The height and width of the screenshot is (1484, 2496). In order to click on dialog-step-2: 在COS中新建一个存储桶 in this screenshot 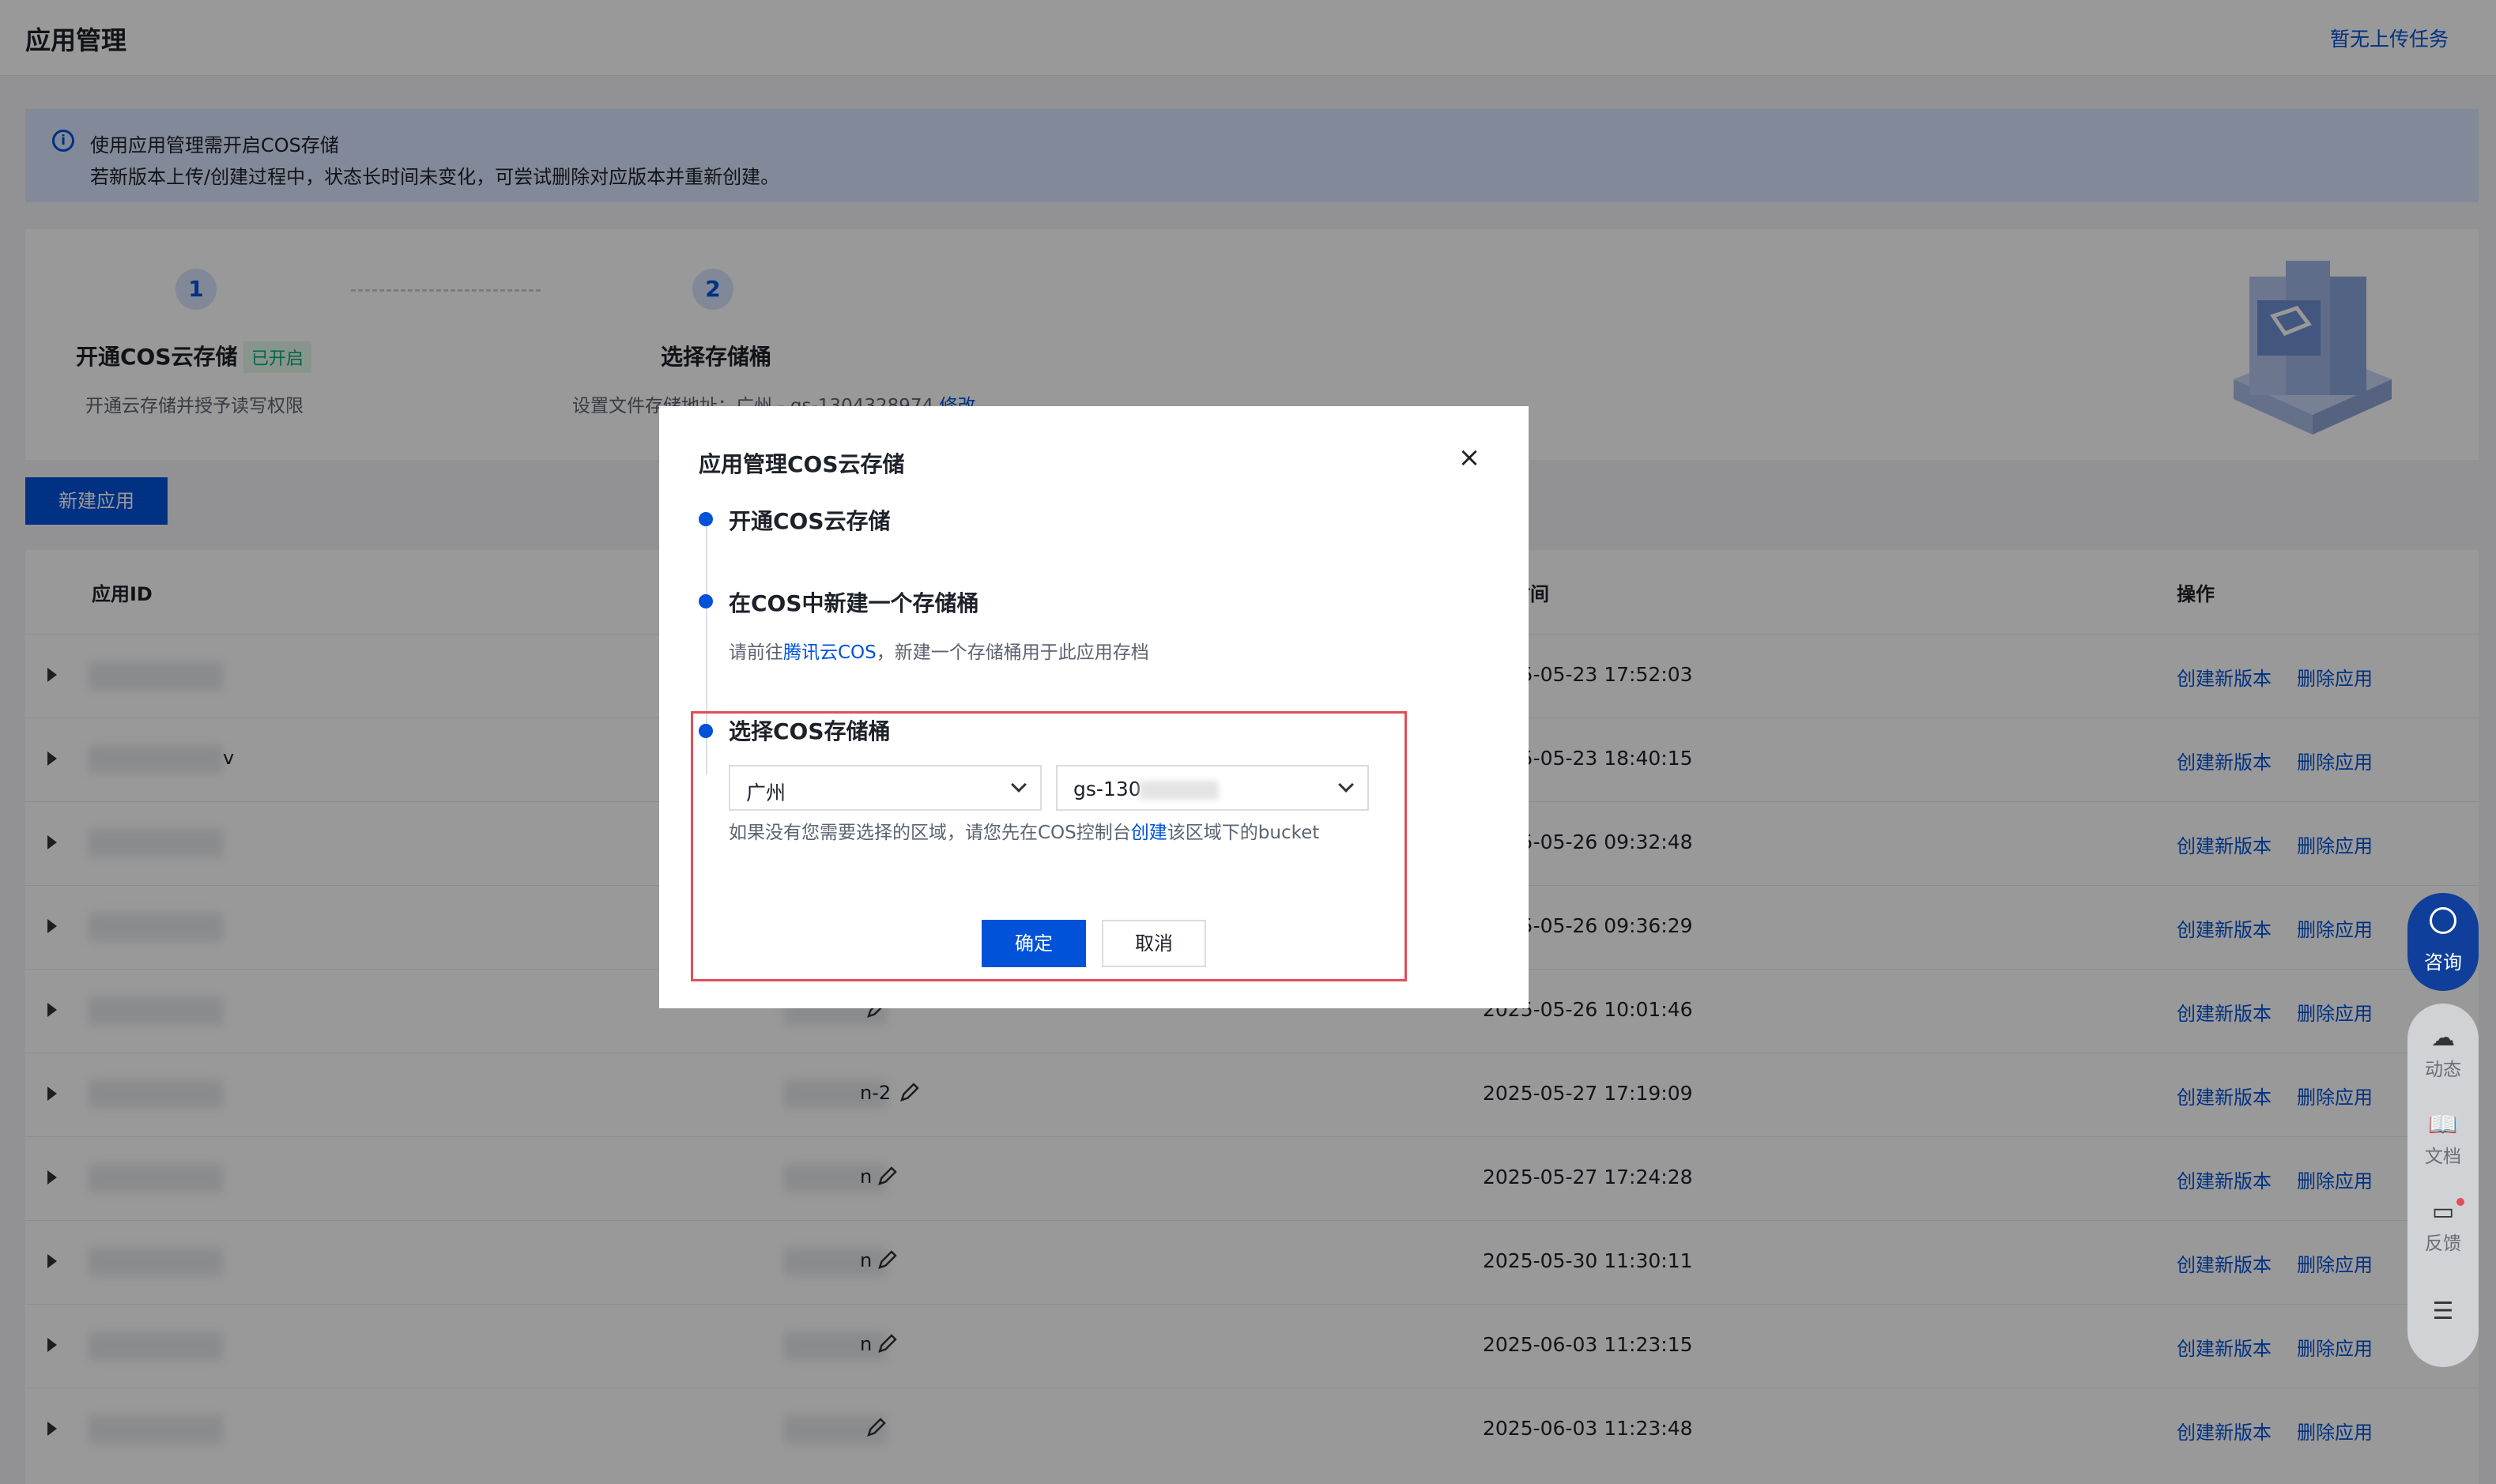, I will do `click(854, 603)`.